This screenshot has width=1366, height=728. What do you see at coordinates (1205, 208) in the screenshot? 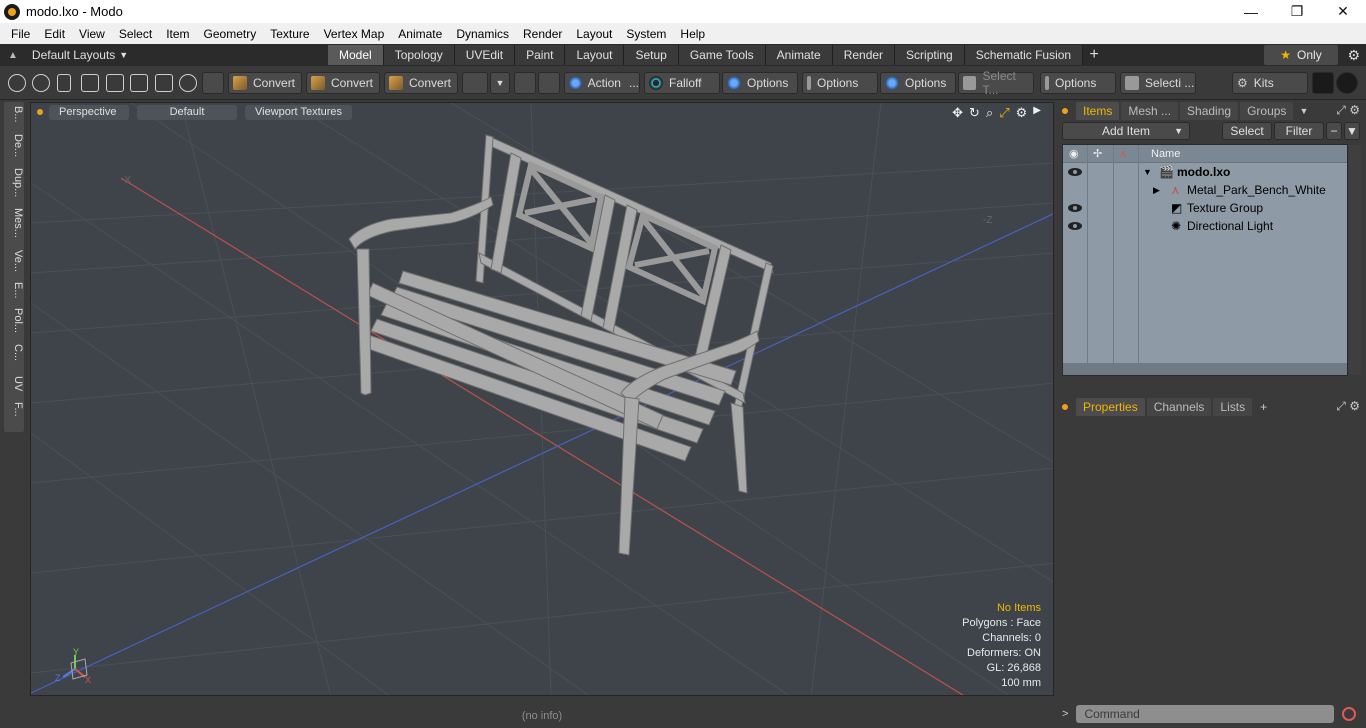
I see `tree-row-texture-group: ◩ Texture Group` at bounding box center [1205, 208].